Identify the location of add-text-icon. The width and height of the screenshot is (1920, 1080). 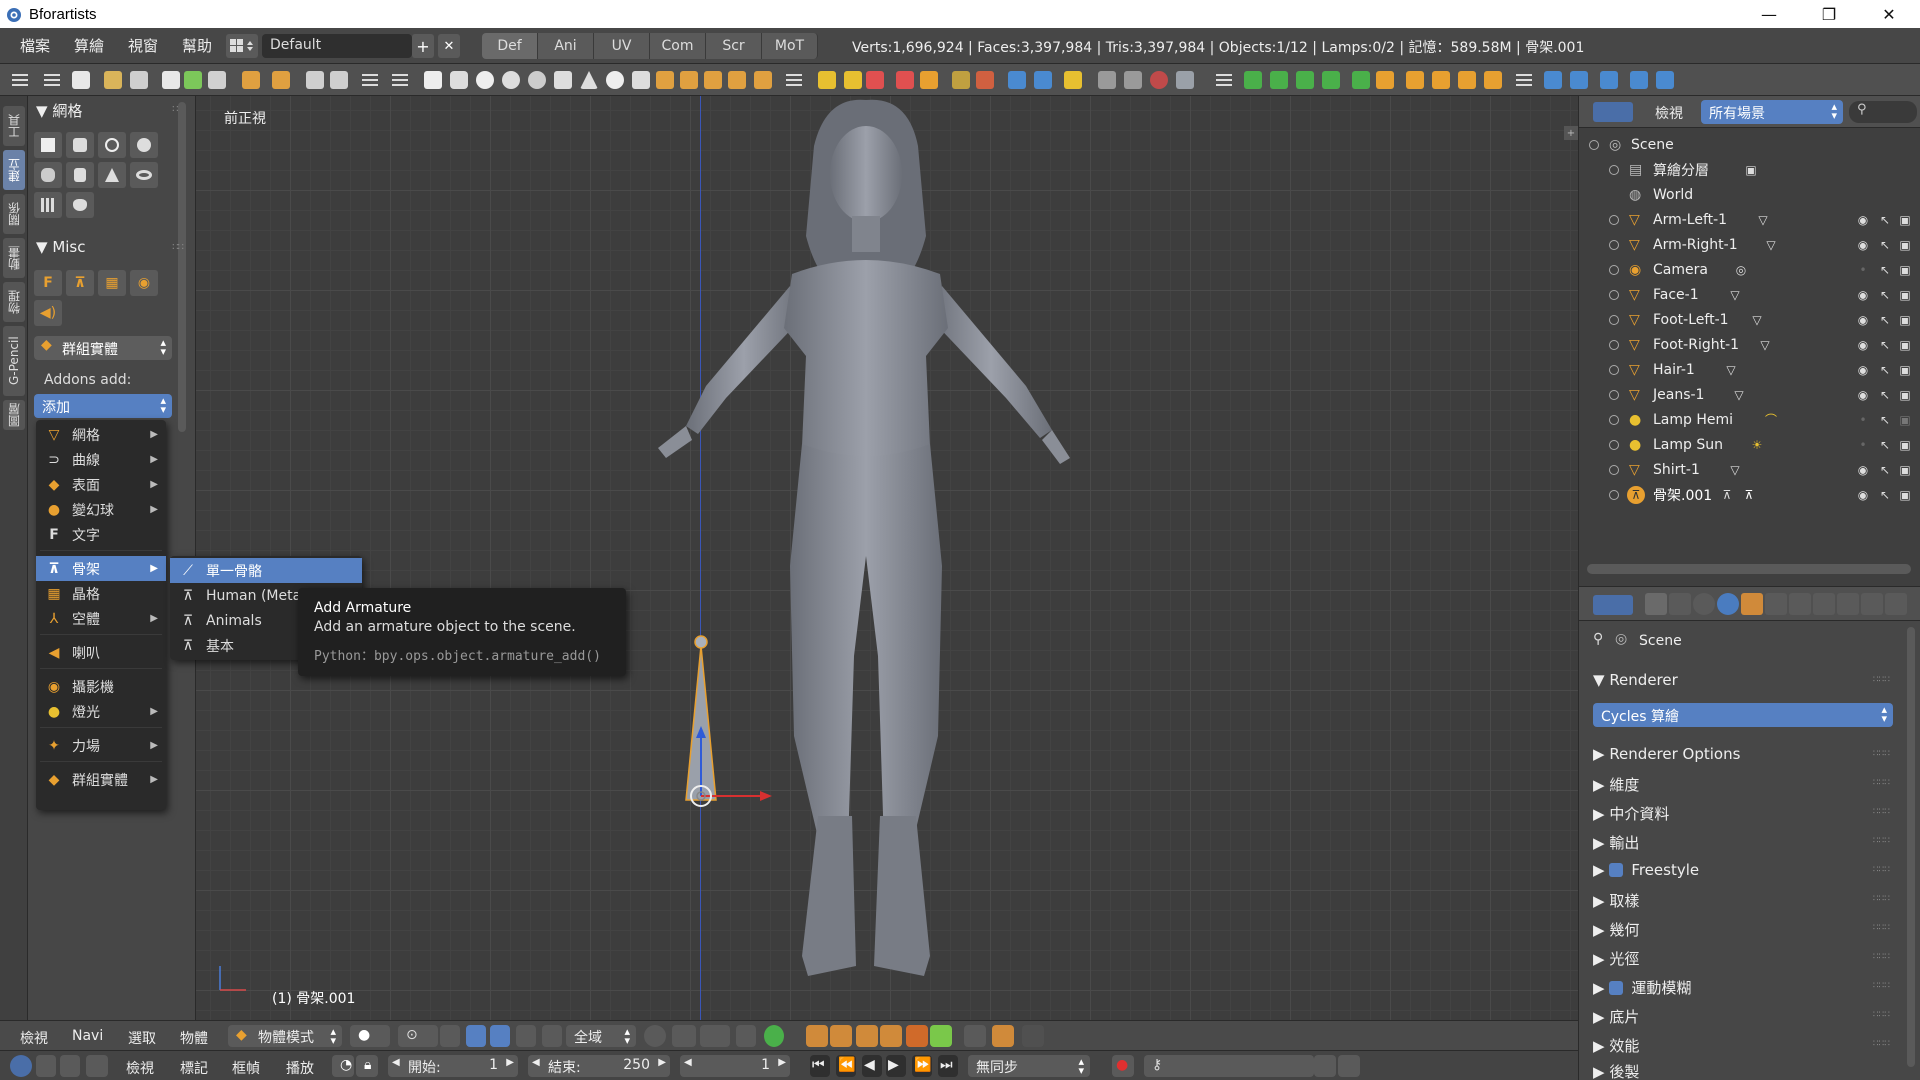
(665, 80).